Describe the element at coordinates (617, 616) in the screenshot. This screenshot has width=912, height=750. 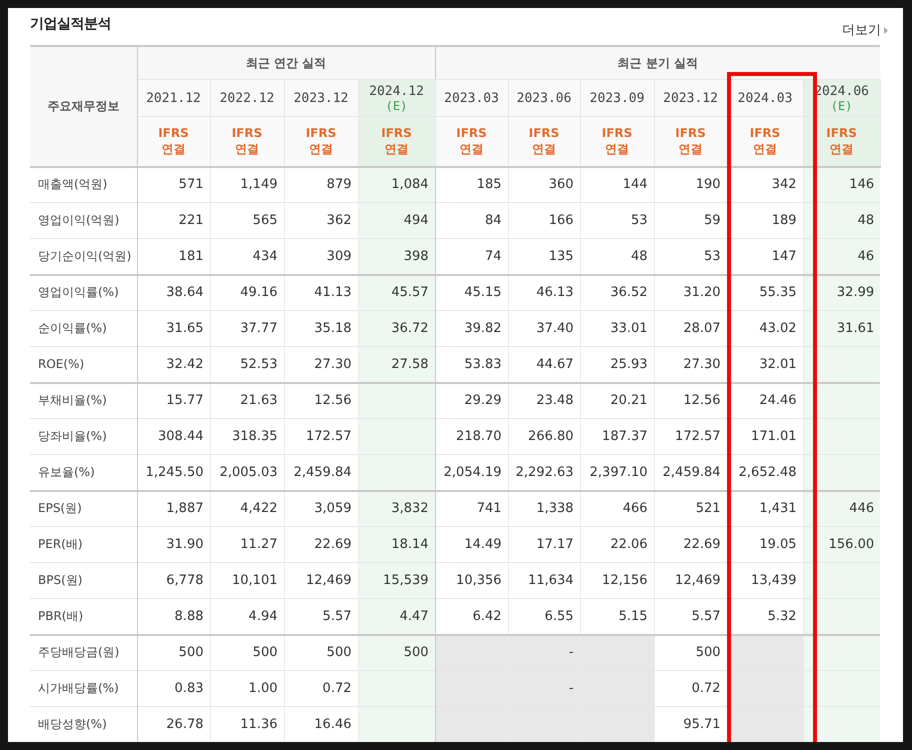
I see `table-cell: 5.15` at that location.